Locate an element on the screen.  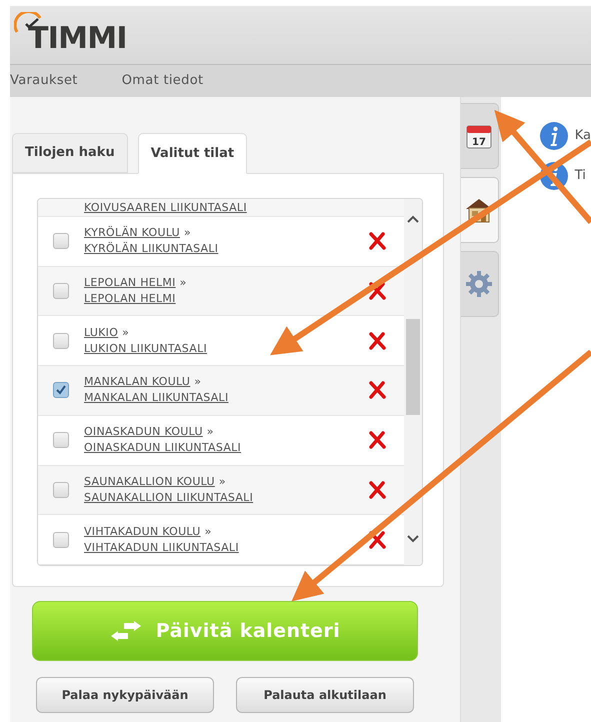
hall-link: SAUNAKALLION LIIKUNTASALI is located at coordinates (169, 497).